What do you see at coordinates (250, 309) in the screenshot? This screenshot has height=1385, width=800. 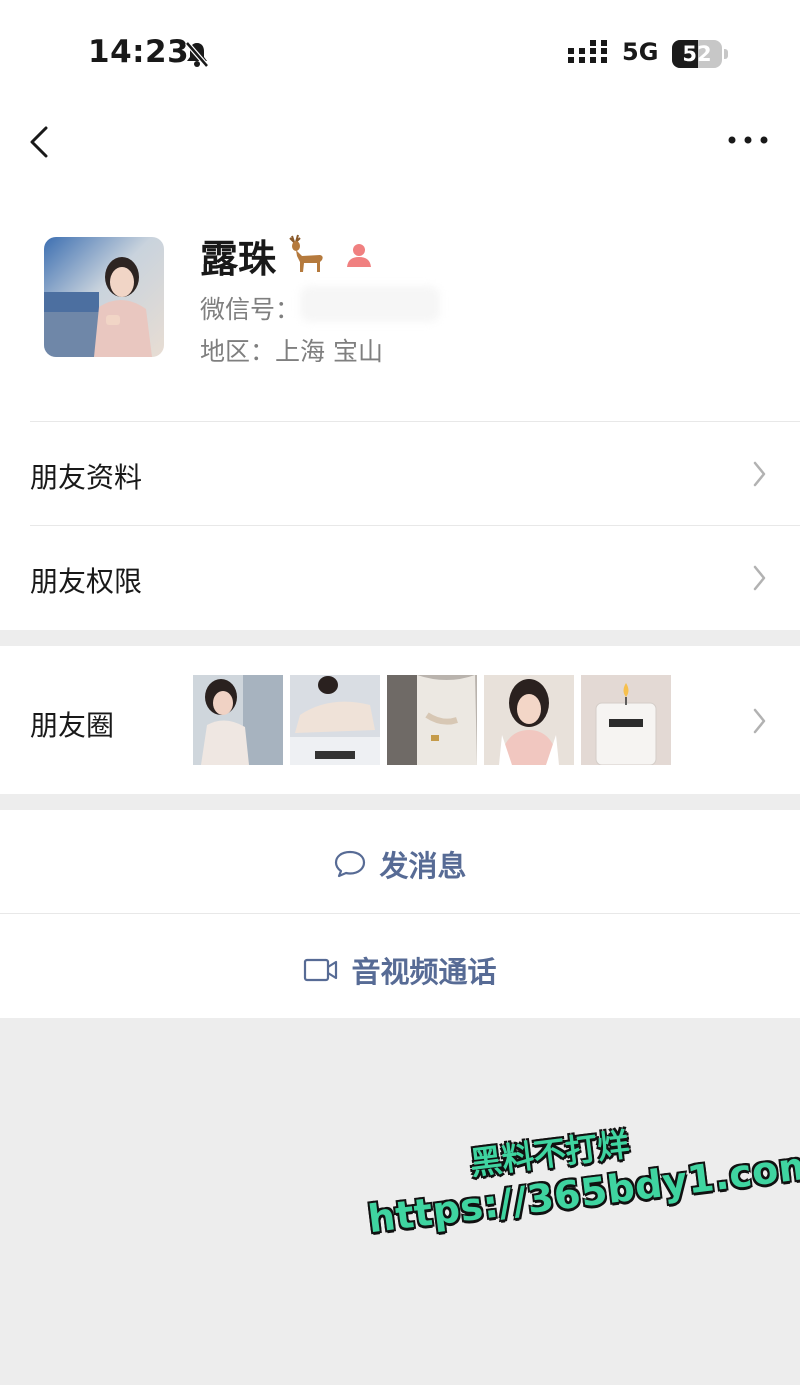 I see `wechat-id-label: 微信号：` at bounding box center [250, 309].